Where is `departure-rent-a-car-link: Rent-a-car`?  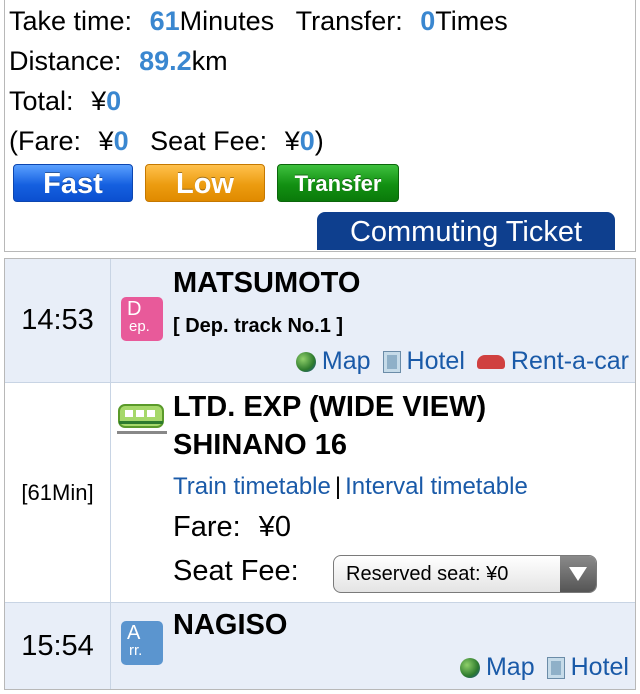
departure-rent-a-car-link: Rent-a-car is located at coordinates (552, 361).